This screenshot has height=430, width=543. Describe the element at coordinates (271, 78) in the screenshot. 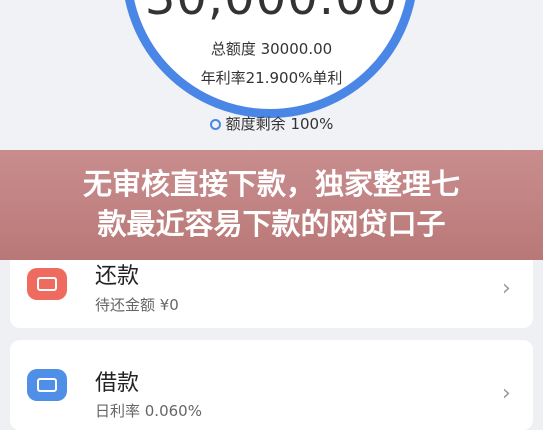

I see `annual-rate-label: 年利率21.900%单利` at that location.